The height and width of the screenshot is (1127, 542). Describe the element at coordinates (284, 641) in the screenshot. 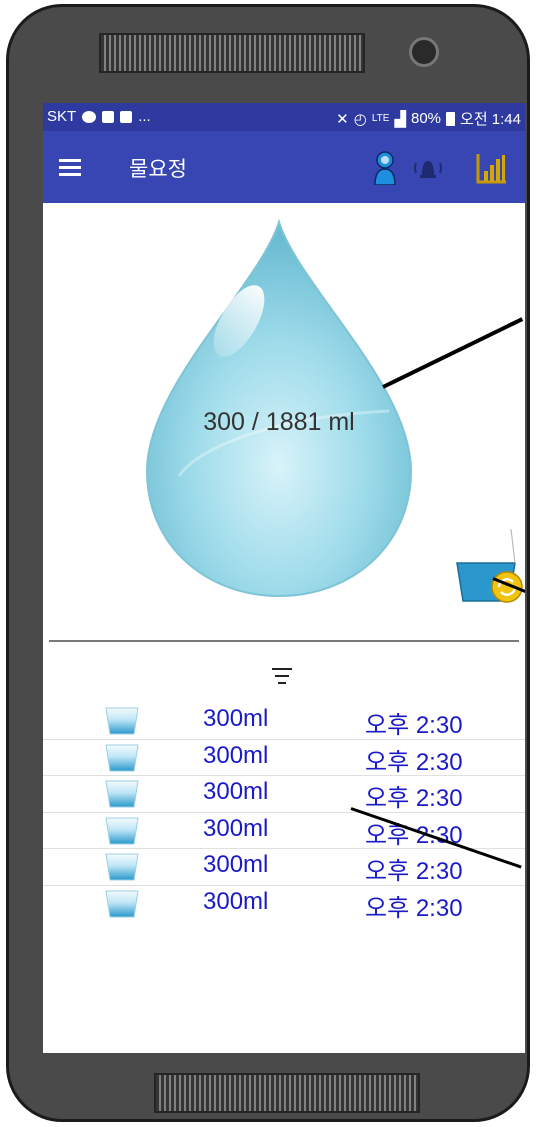

I see `divider` at that location.